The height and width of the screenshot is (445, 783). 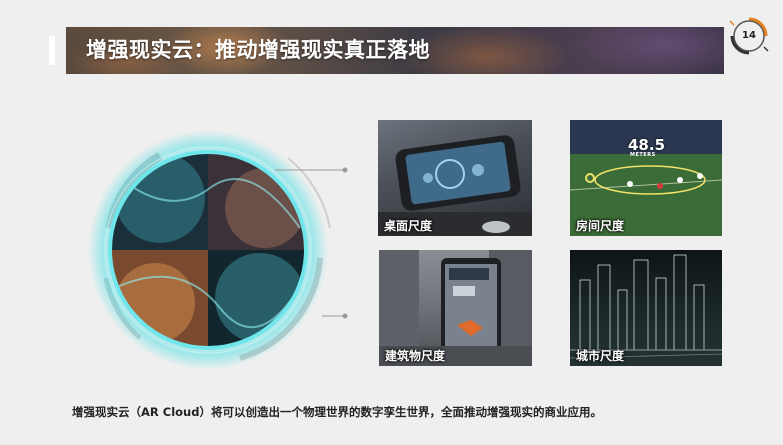 I want to click on city-scale-label: 城市尺度, so click(x=600, y=356).